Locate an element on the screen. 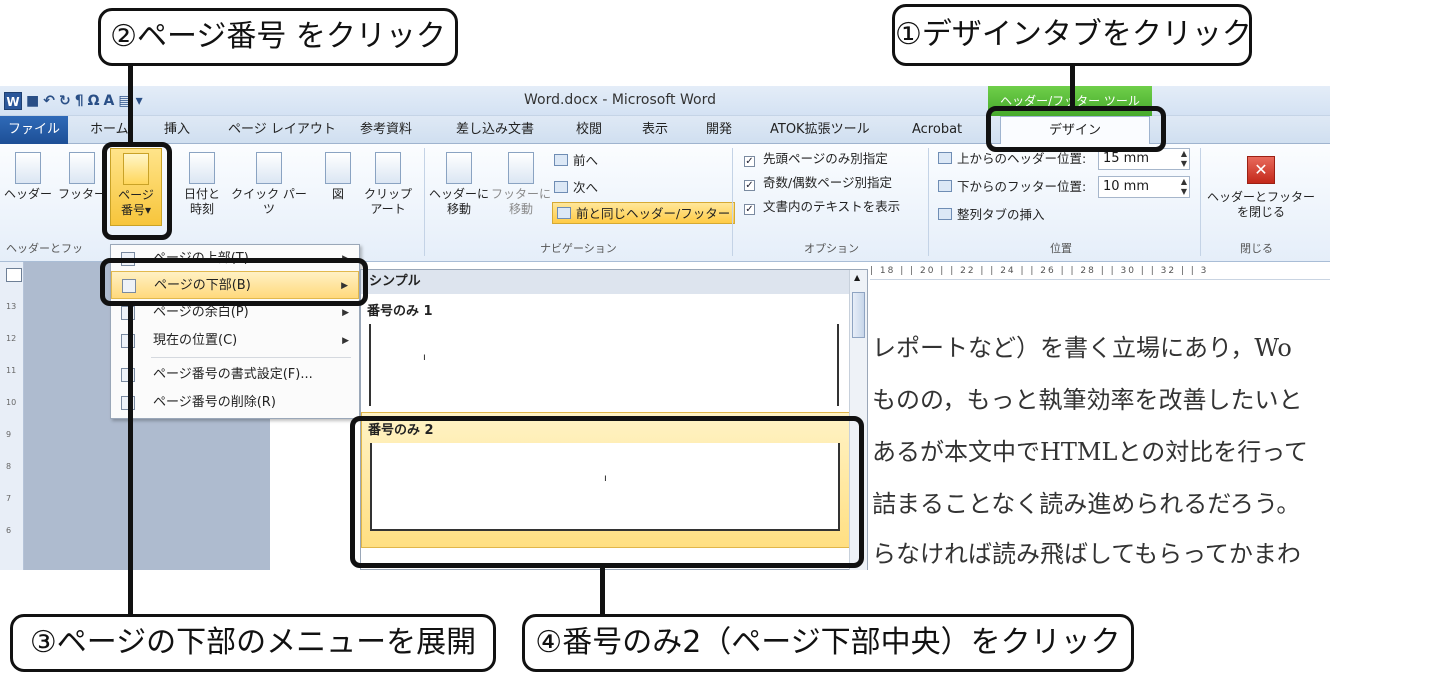  tab-insert: 挿入 is located at coordinates (177, 130).